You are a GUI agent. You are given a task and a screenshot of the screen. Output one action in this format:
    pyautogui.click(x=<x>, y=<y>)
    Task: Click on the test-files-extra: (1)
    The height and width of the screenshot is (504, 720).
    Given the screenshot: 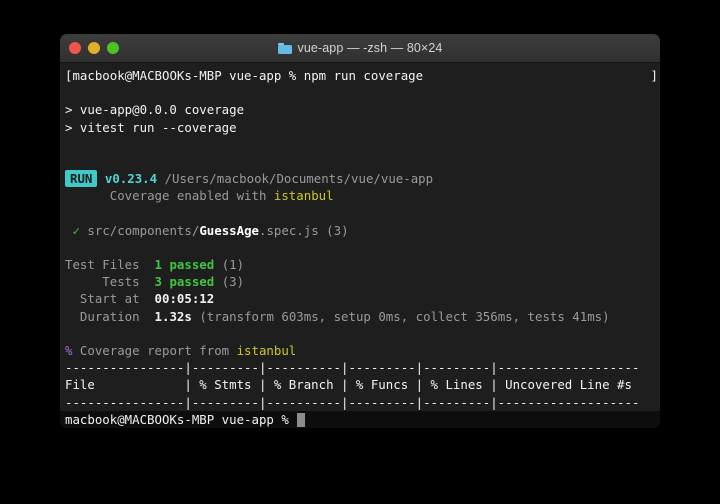 What is the action you would take?
    pyautogui.click(x=233, y=265)
    